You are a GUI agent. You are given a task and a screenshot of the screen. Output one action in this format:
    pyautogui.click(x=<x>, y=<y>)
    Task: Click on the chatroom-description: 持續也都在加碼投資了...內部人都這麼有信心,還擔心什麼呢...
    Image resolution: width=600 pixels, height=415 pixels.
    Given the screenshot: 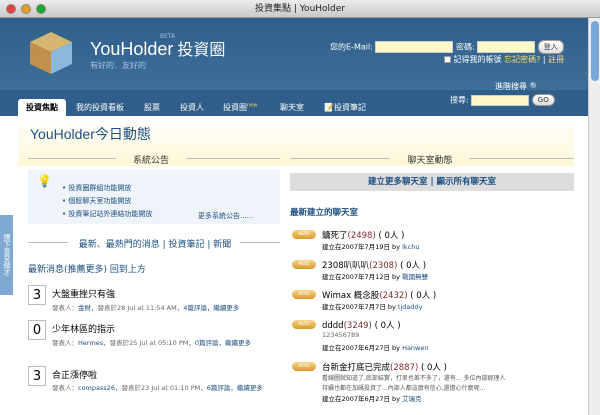 What is the action you would take?
    pyautogui.click(x=404, y=388)
    